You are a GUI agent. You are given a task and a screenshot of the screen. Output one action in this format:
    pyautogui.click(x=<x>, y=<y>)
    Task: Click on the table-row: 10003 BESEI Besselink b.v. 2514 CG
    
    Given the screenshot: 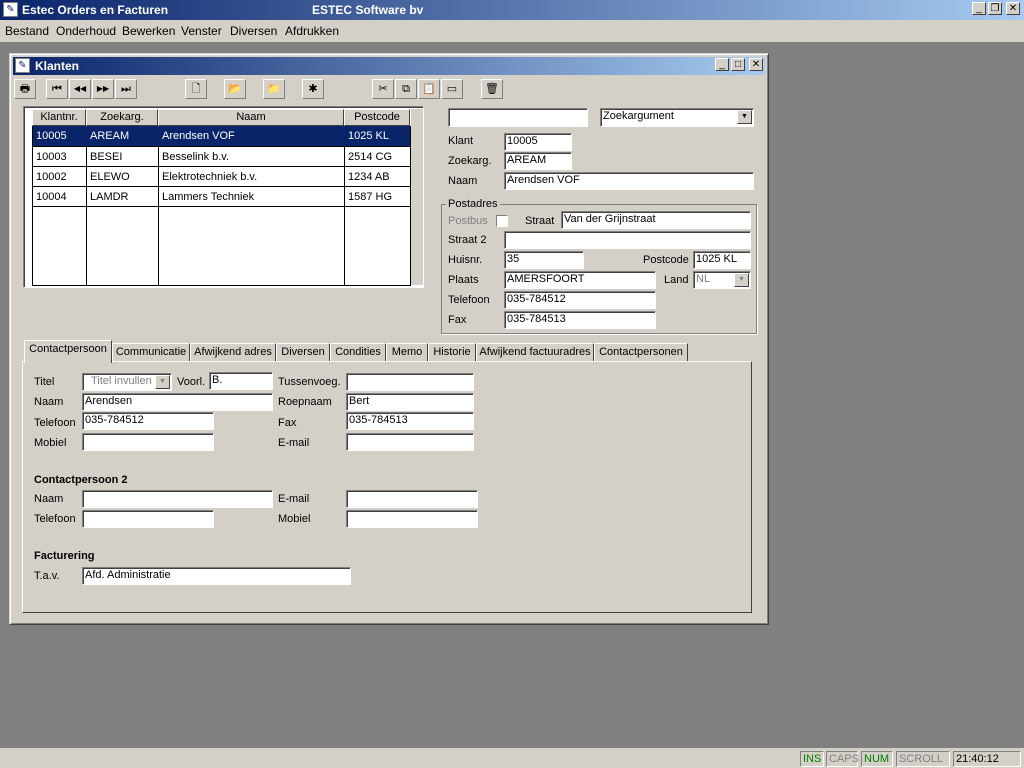 What is the action you would take?
    pyautogui.click(x=221, y=157)
    